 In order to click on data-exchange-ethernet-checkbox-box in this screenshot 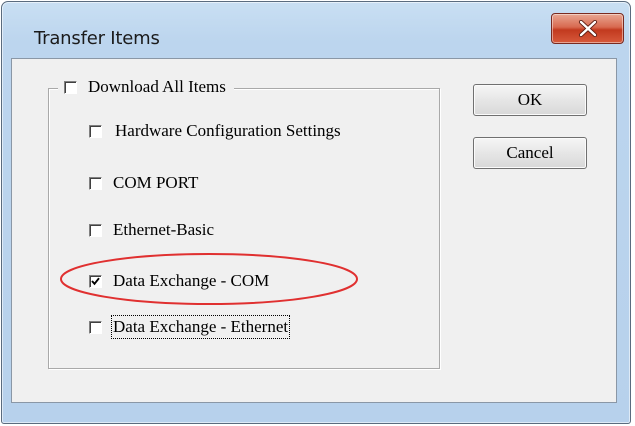, I will do `click(95, 327)`.